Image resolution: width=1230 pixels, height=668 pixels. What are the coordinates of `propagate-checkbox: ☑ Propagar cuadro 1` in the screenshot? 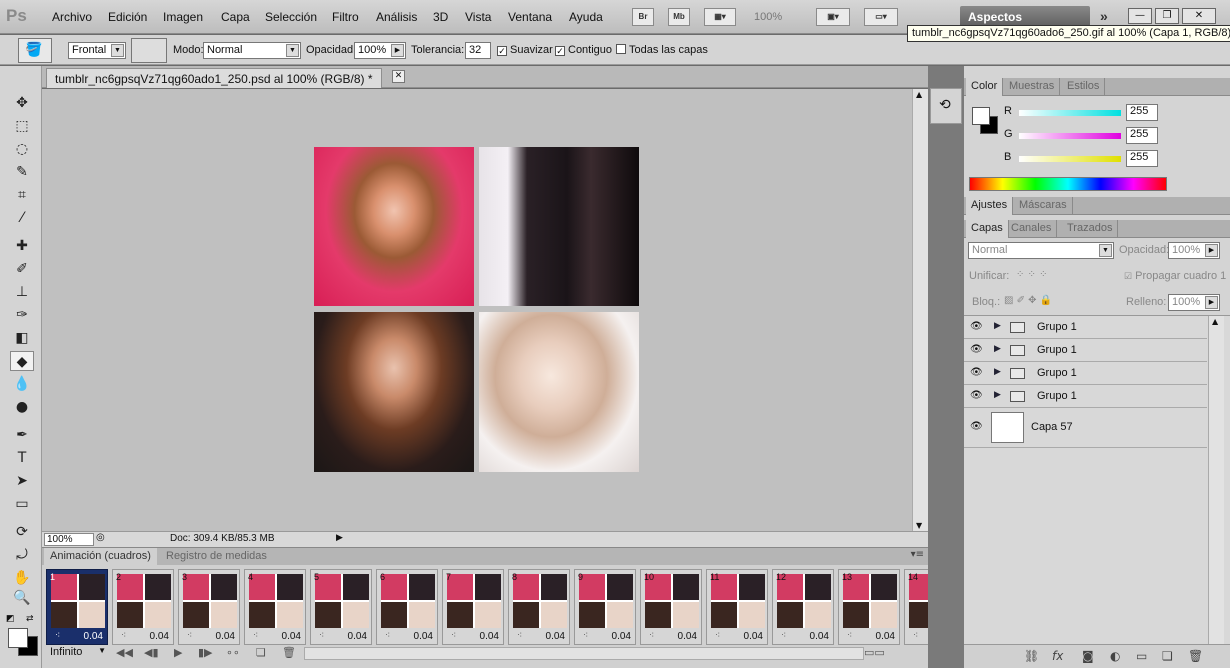 It's located at (1175, 276).